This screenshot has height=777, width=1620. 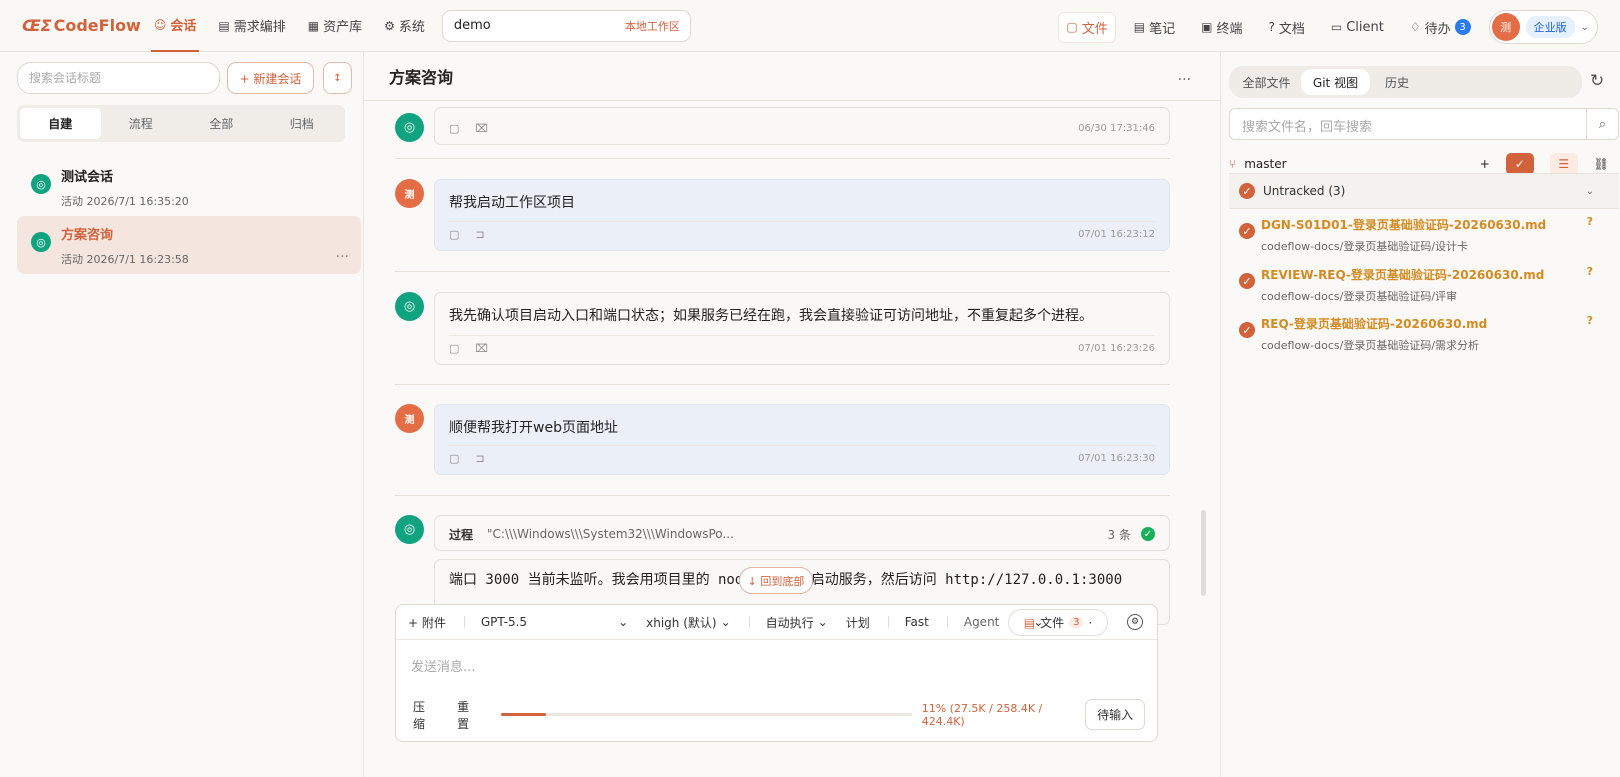 I want to click on tab-git-view: Git 视图, so click(x=1335, y=82).